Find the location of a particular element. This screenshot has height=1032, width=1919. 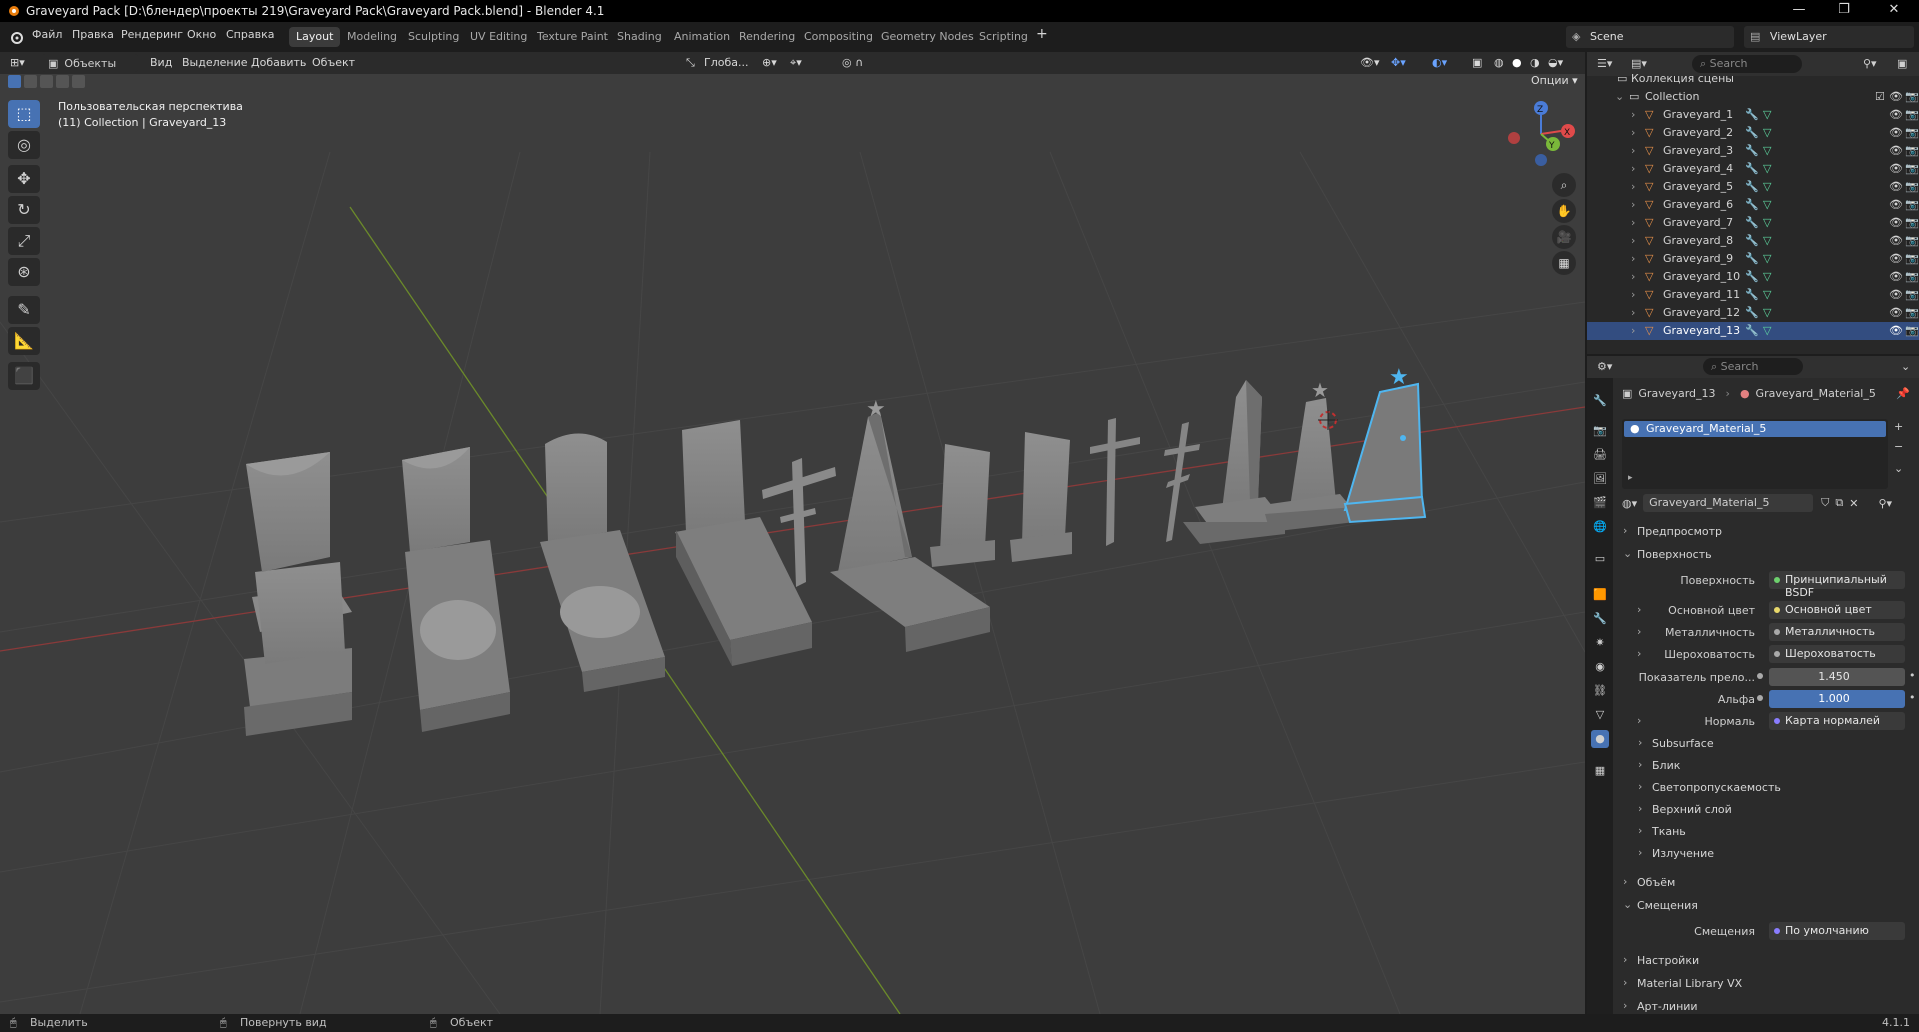

shading-wireframe-icon: ◍ is located at coordinates (1499, 62).